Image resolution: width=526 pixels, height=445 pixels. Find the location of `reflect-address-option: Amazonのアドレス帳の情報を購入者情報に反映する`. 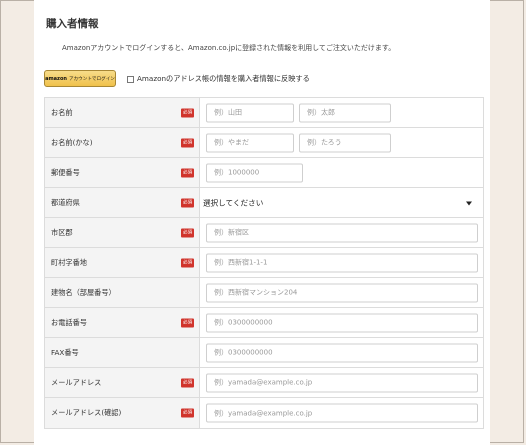

reflect-address-option: Amazonのアドレス帳の情報を購入者情報に反映する is located at coordinates (218, 79).